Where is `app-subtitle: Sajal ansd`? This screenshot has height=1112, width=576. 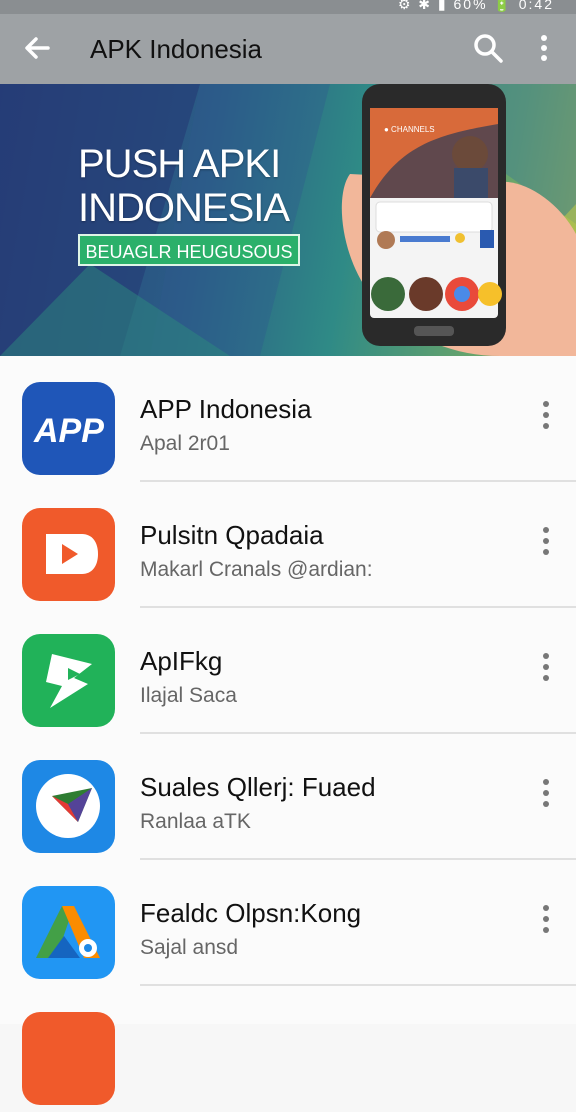 app-subtitle: Sajal ansd is located at coordinates (189, 947).